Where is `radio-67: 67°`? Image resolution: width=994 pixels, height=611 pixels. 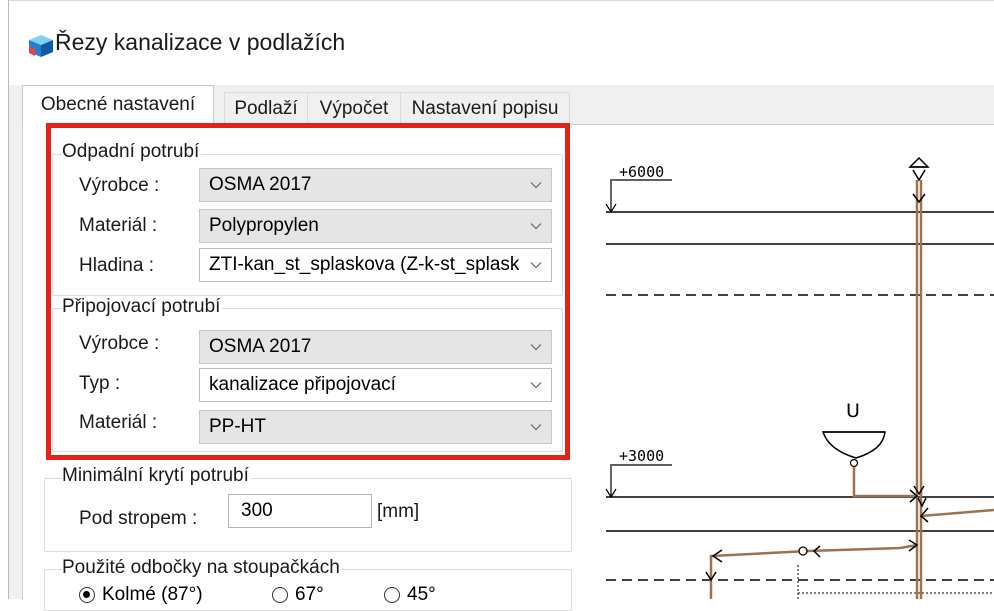
radio-67: 67° is located at coordinates (298, 595).